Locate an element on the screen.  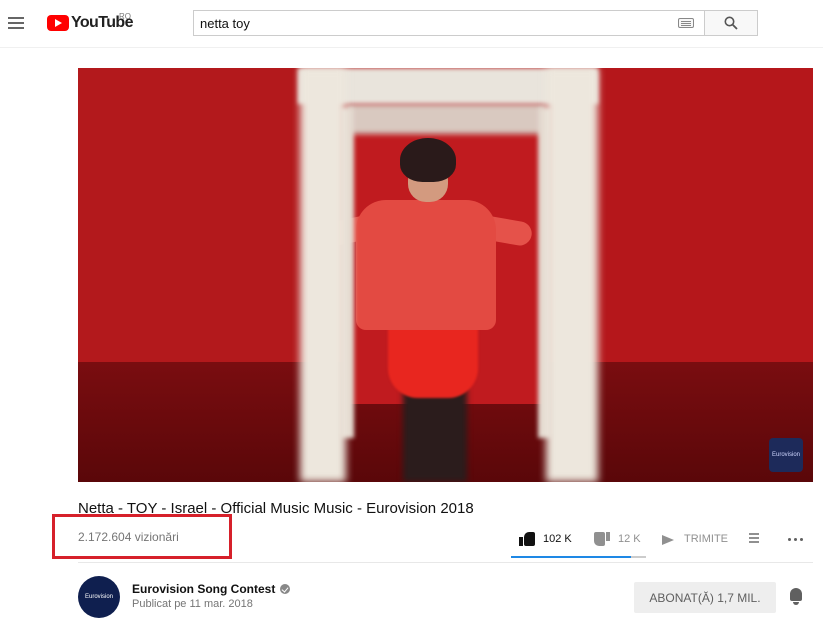
more-icon is located at coordinates (795, 539).